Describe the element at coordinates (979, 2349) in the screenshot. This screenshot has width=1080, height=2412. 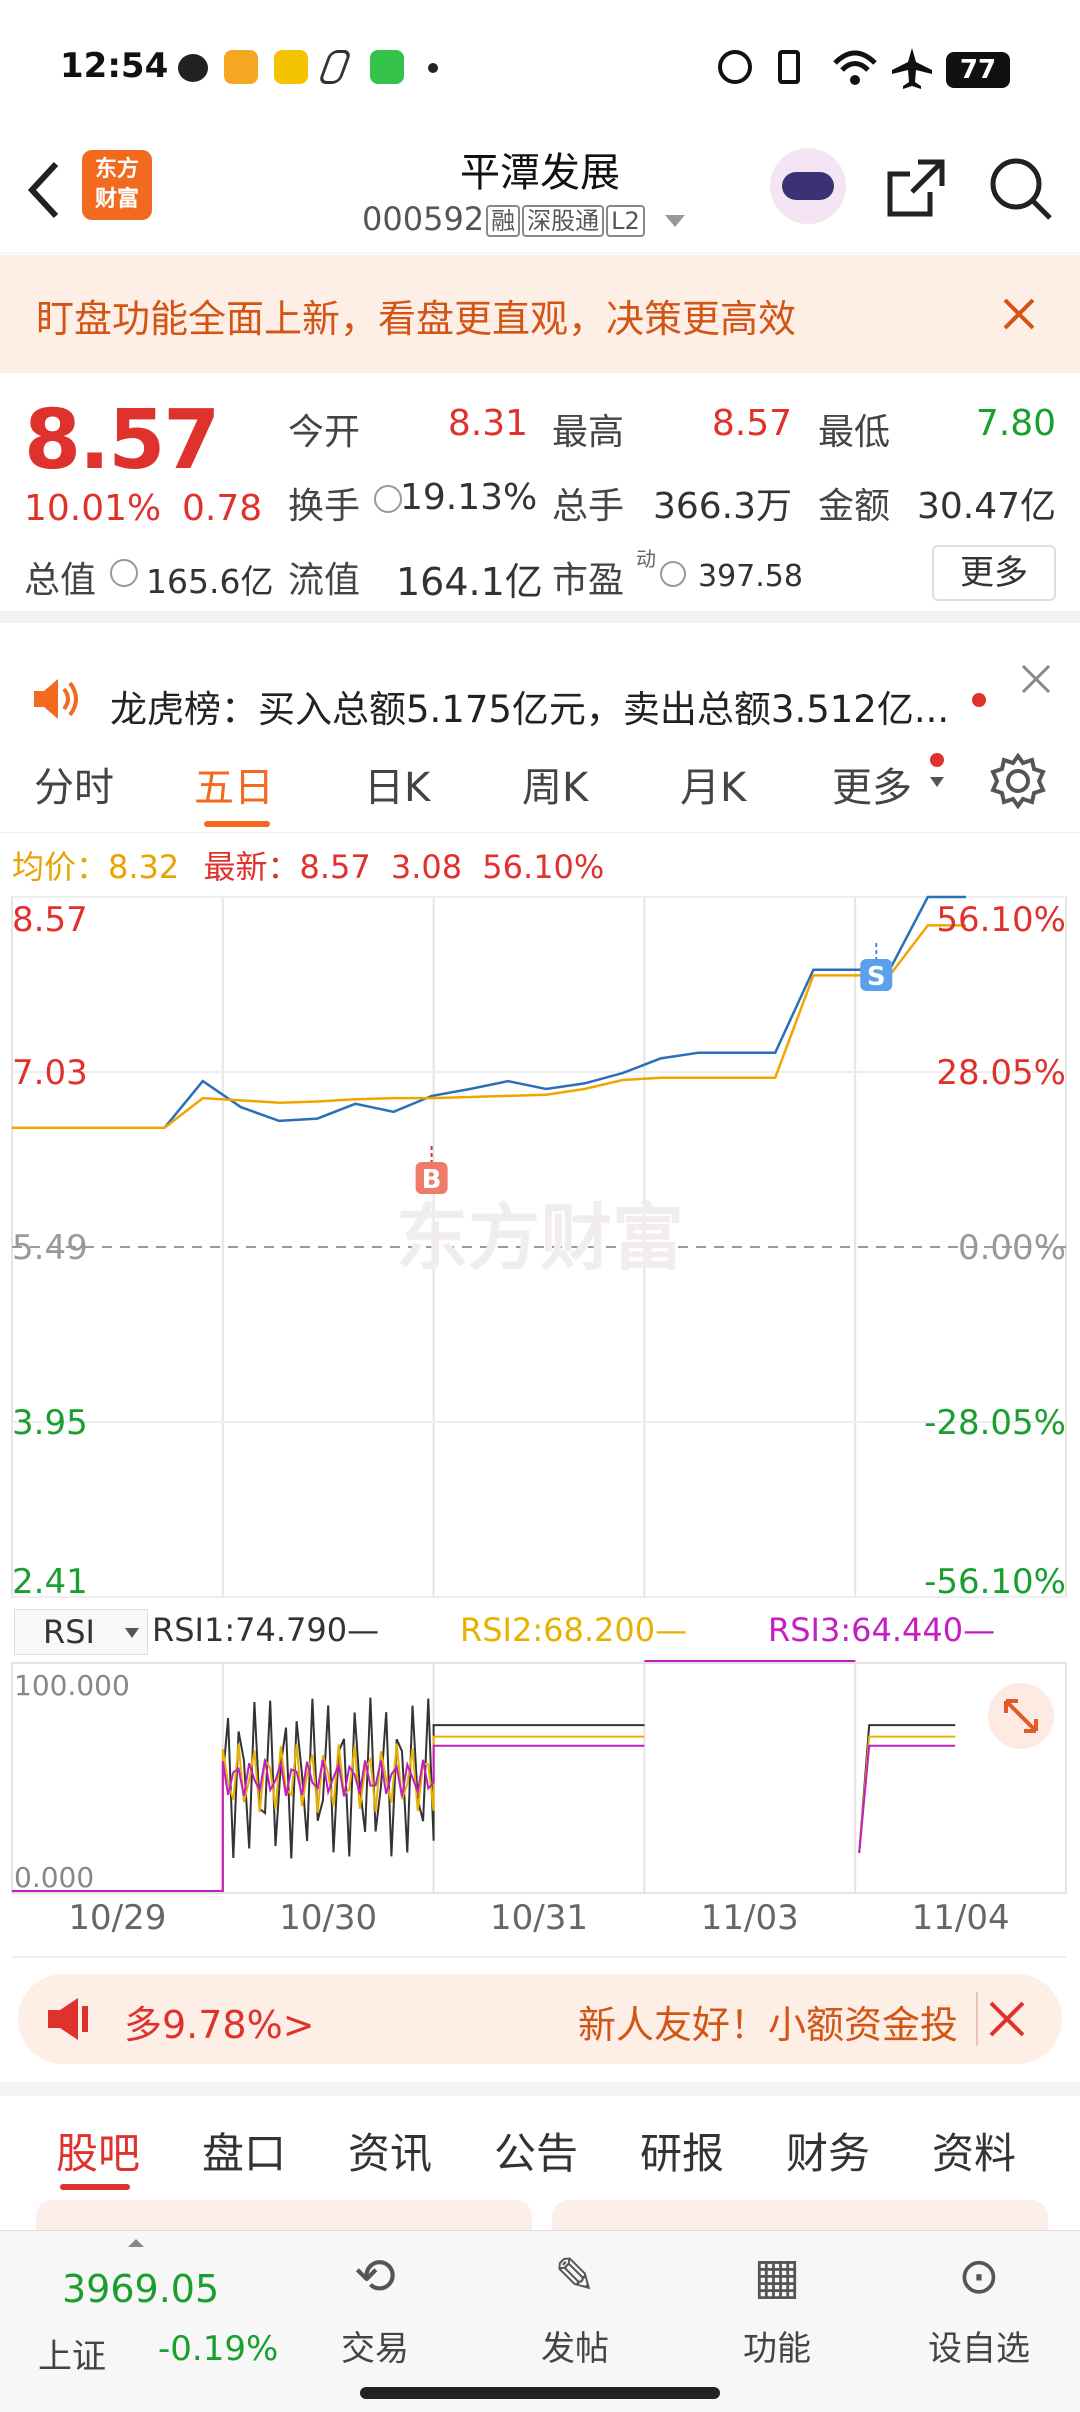
I see `nav-add-watchlist-label: 设自选` at that location.